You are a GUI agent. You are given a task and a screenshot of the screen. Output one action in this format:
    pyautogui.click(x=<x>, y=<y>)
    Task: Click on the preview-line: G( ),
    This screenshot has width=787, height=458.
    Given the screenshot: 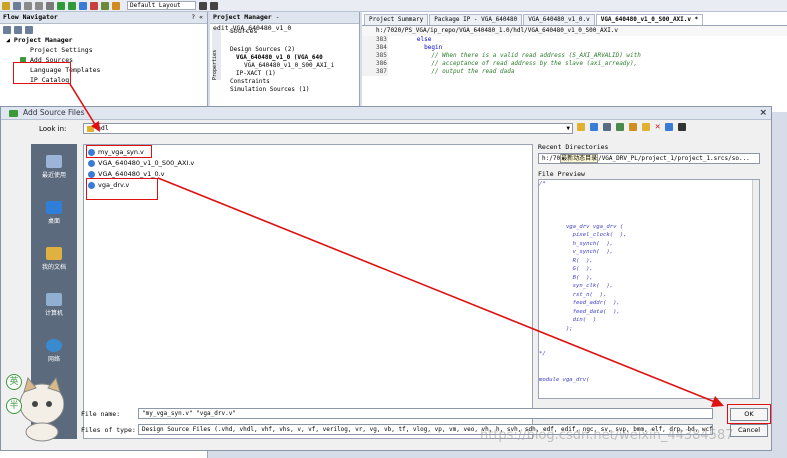 What is the action you would take?
    pyautogui.click(x=566, y=269)
    